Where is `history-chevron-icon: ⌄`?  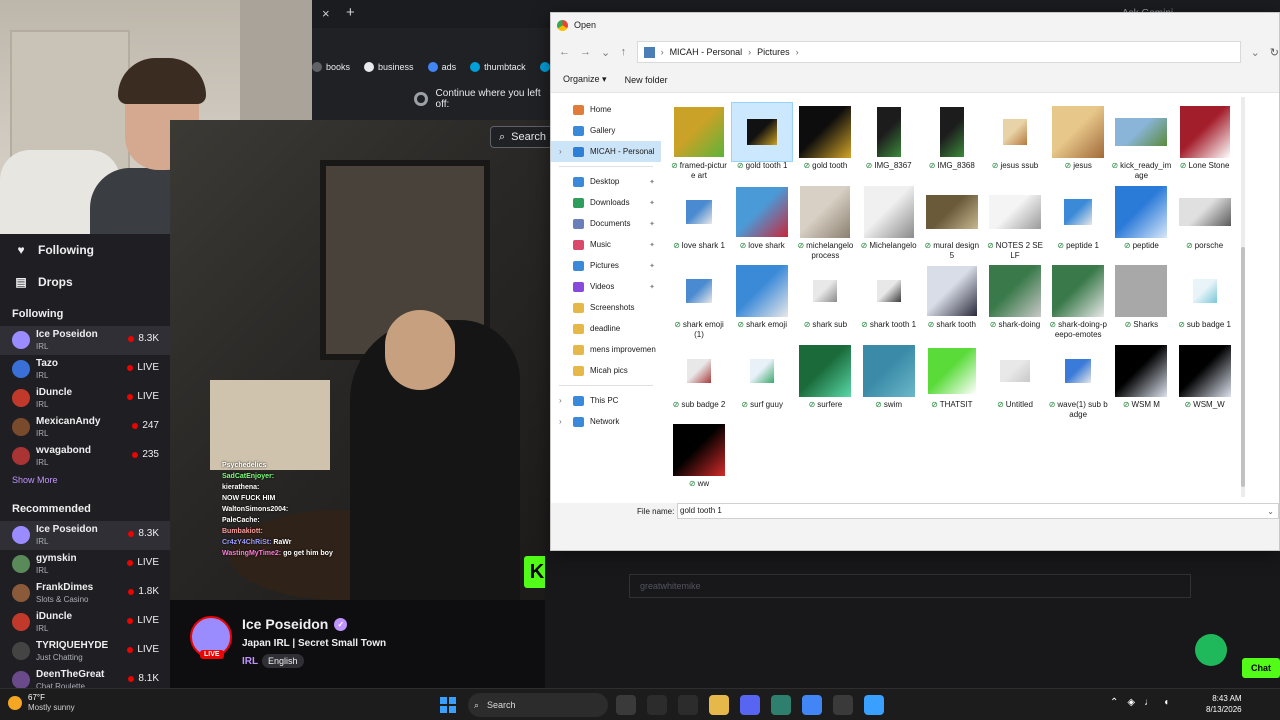
history-chevron-icon: ⌄ is located at coordinates (605, 52).